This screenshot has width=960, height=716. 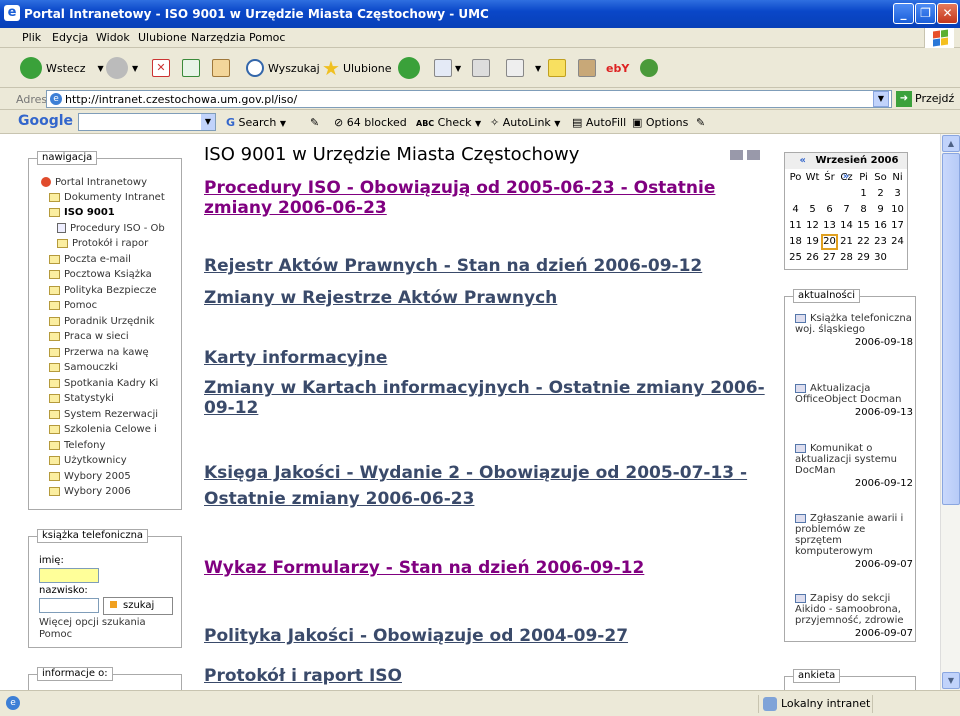 What do you see at coordinates (113, 37) in the screenshot?
I see `menu-view: Widok` at bounding box center [113, 37].